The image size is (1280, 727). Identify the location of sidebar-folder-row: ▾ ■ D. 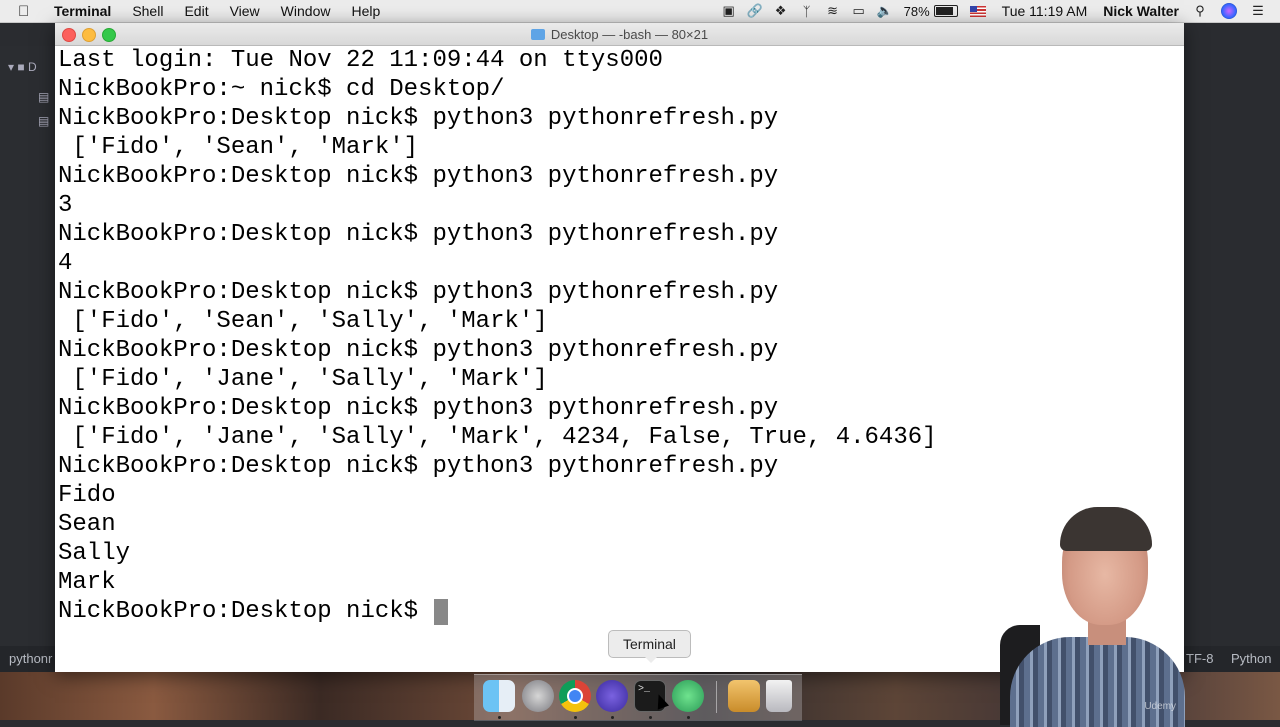
(22, 67).